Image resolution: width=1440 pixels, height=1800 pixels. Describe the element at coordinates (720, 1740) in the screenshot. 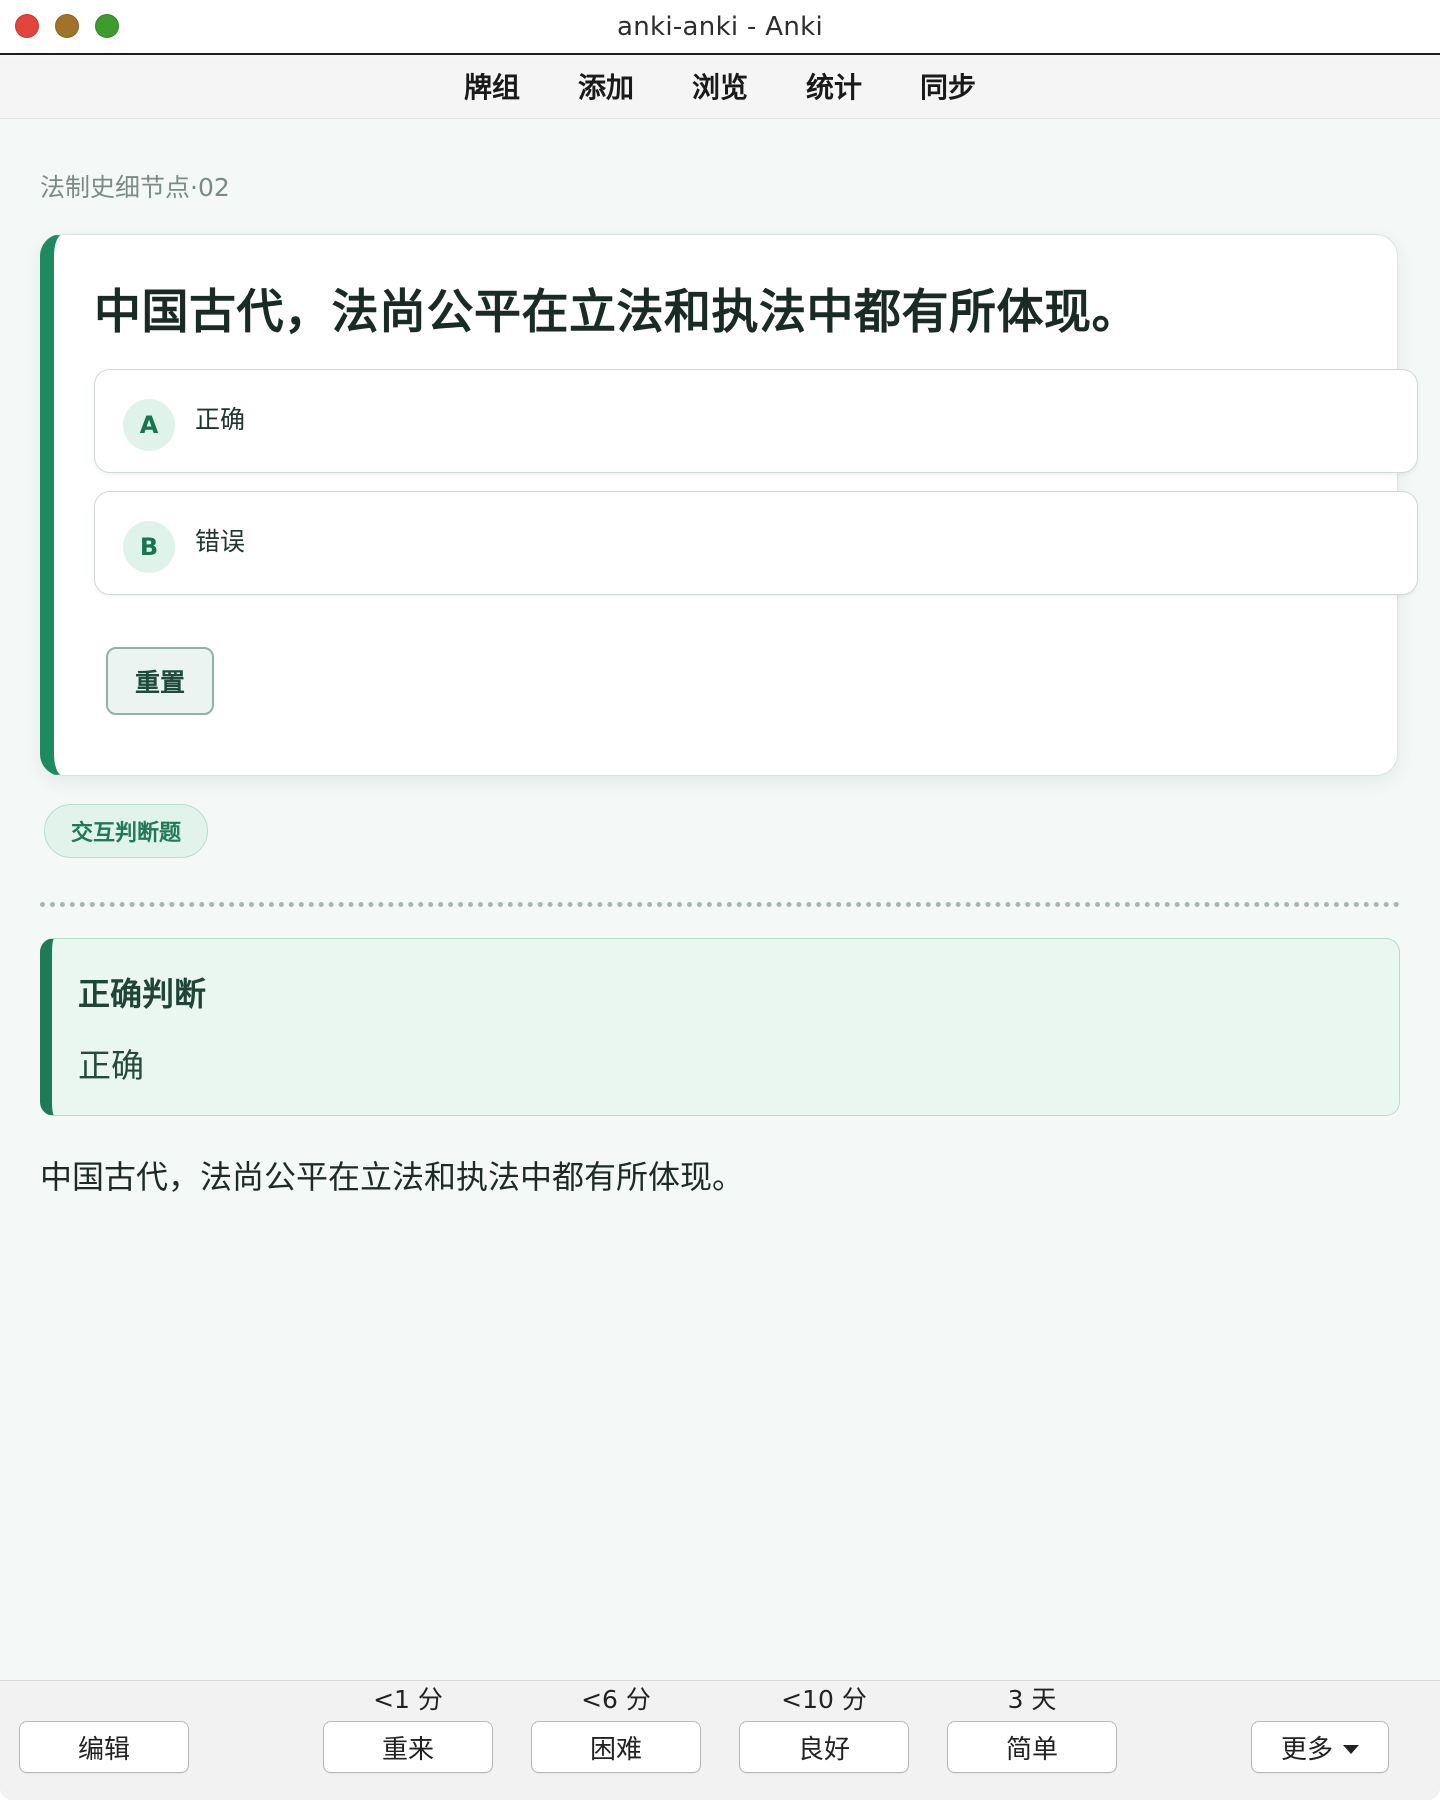

I see `review-bottom-bar: 编辑 <1 分 重来 <6 分 困难 <10 分 良好 3 天 简单 更多` at that location.